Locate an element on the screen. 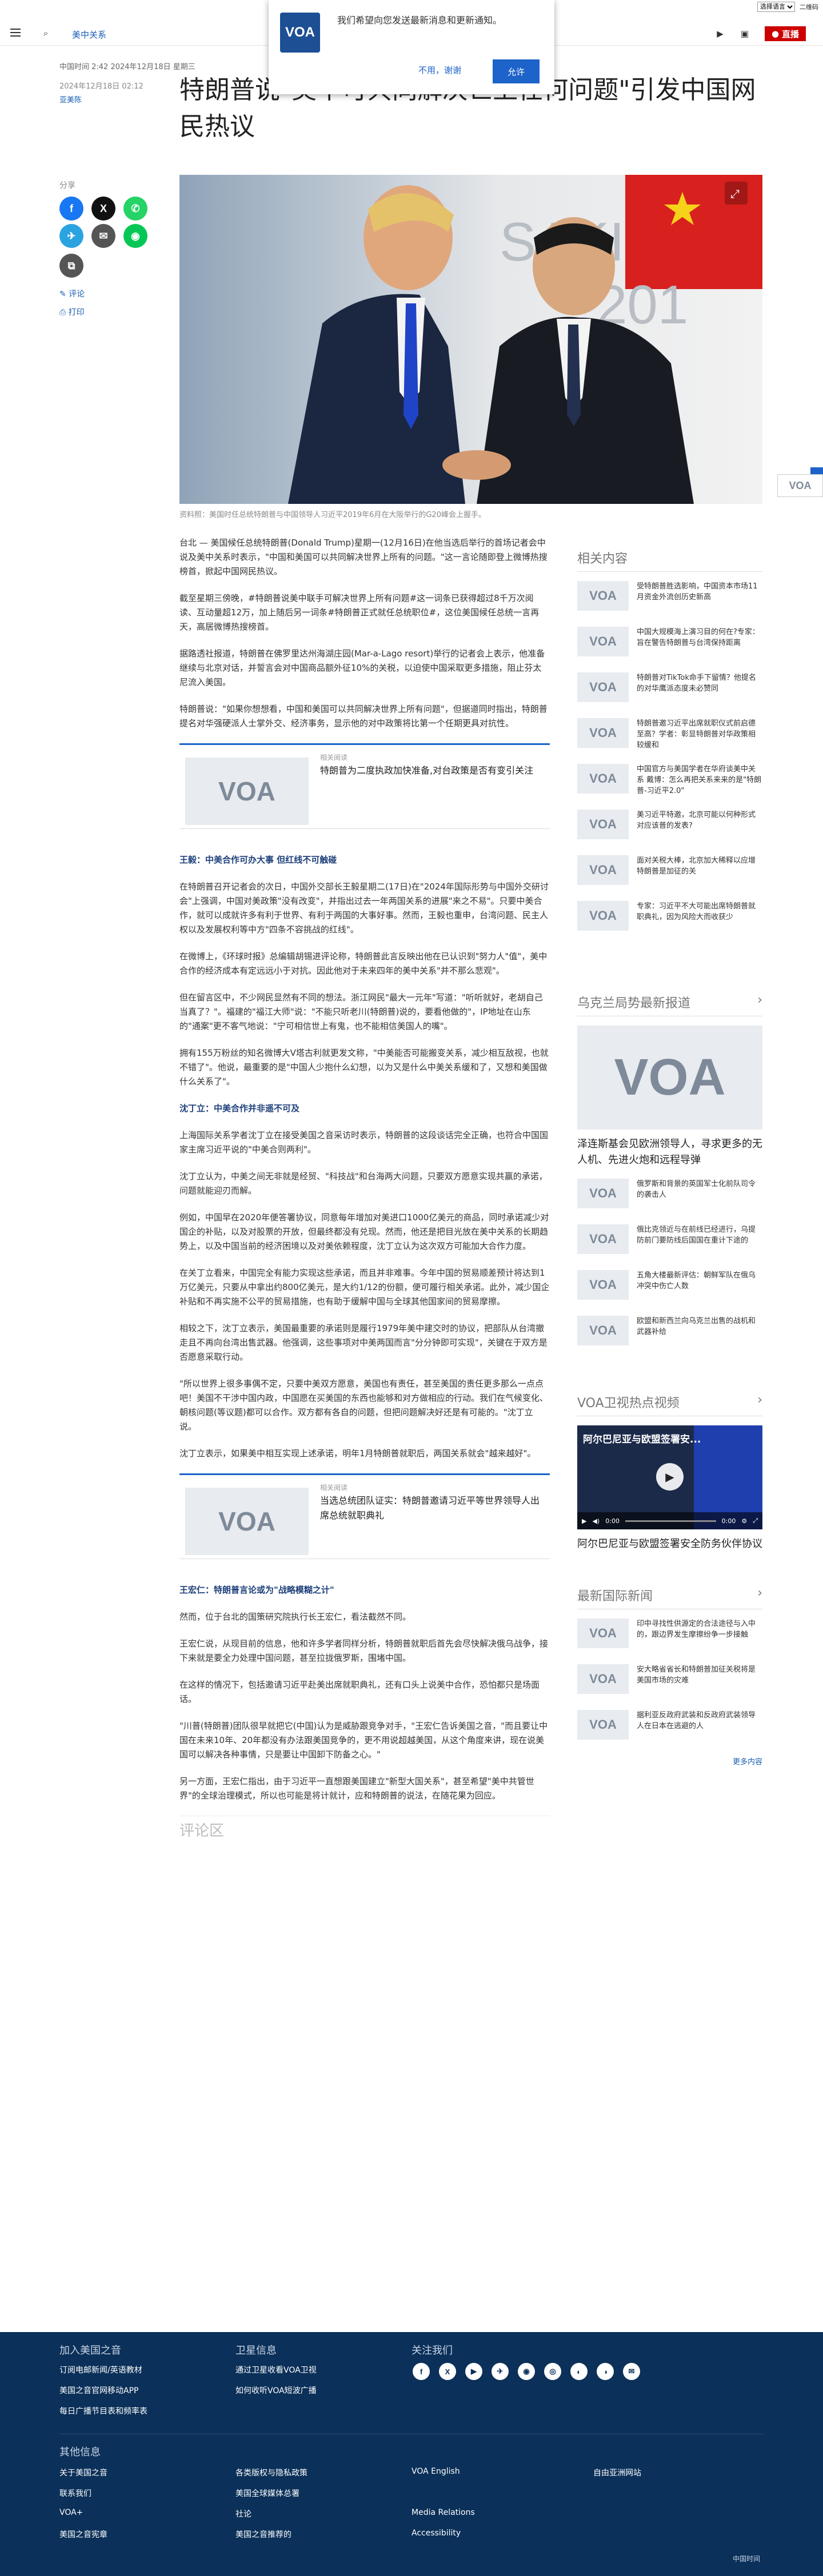 The image size is (823, 2576). live-button: ● 直播 is located at coordinates (785, 33).